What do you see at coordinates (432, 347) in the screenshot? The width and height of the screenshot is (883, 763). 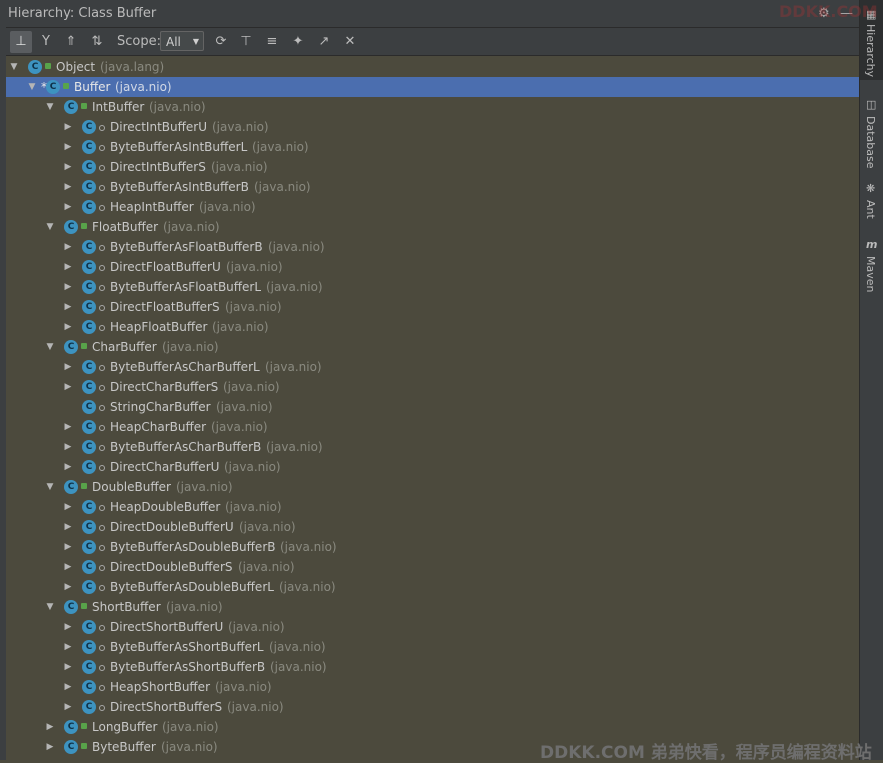 I see `tree-row: ▼ C CharBuffer (java.nio)` at bounding box center [432, 347].